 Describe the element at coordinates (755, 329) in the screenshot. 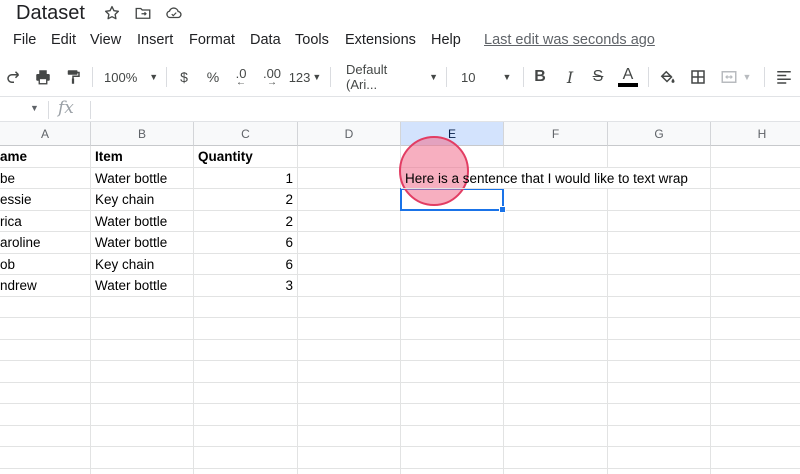

I see `cell-h9` at that location.